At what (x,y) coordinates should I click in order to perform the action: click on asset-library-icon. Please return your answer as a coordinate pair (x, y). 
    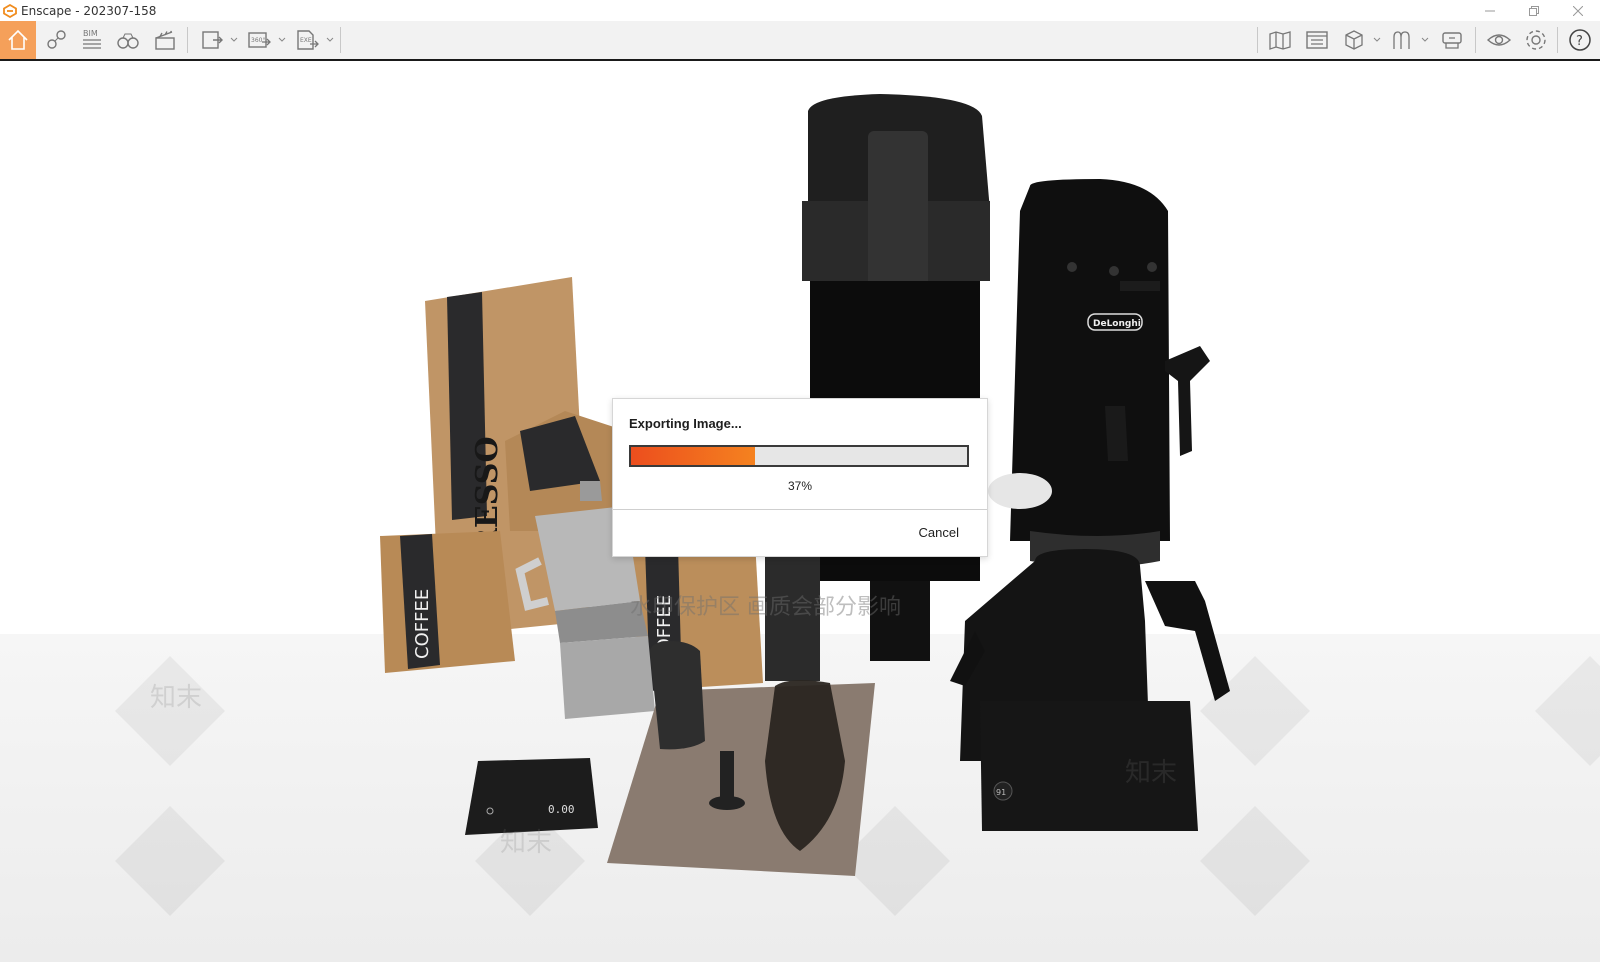
    Looking at the image, I should click on (1317, 40).